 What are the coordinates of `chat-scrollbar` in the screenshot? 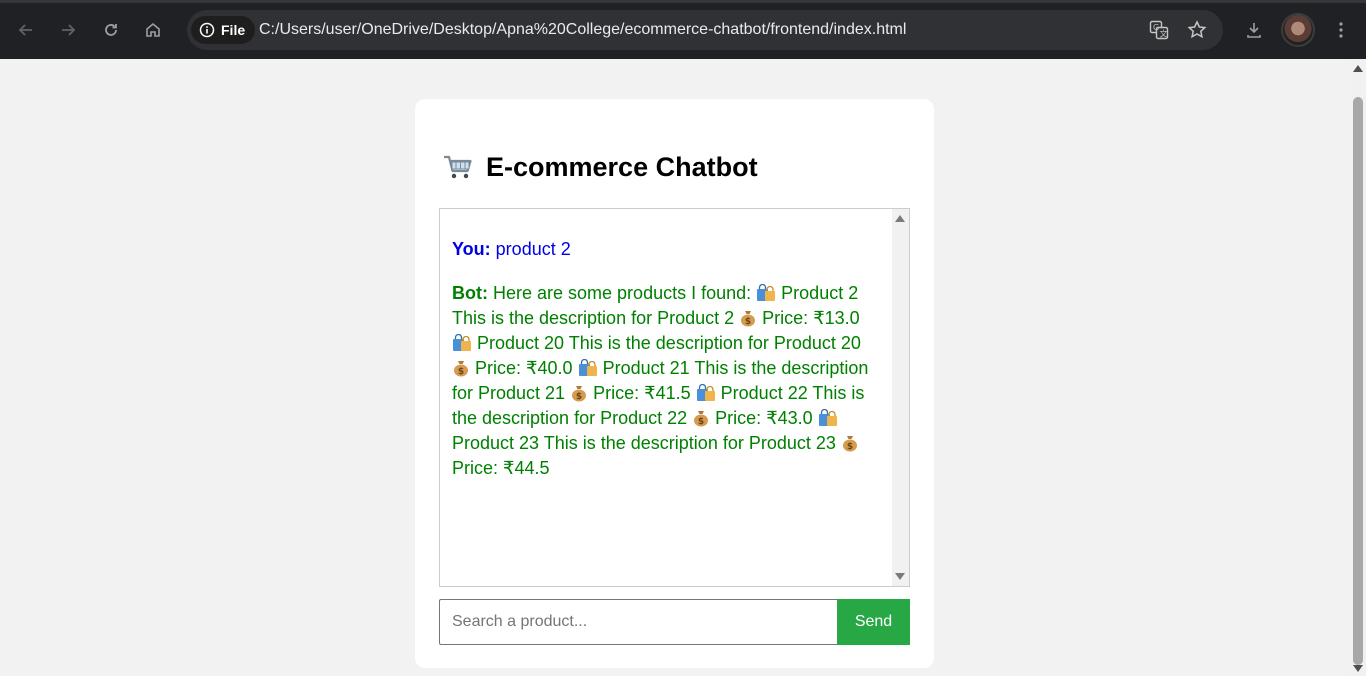 It's located at (900, 397).